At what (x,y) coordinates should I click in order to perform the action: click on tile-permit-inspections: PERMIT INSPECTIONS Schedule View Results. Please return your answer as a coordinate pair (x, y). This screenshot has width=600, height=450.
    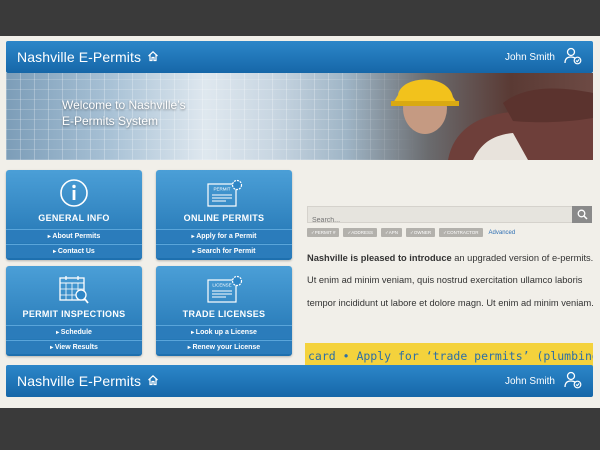
    Looking at the image, I should click on (74, 311).